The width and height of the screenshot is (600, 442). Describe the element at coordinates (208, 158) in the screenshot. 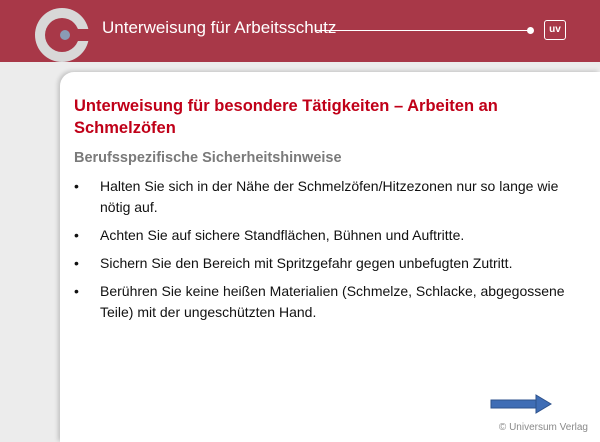

I see `slide-subtitle: Berufsspezifische Sicherheitshinweise` at that location.